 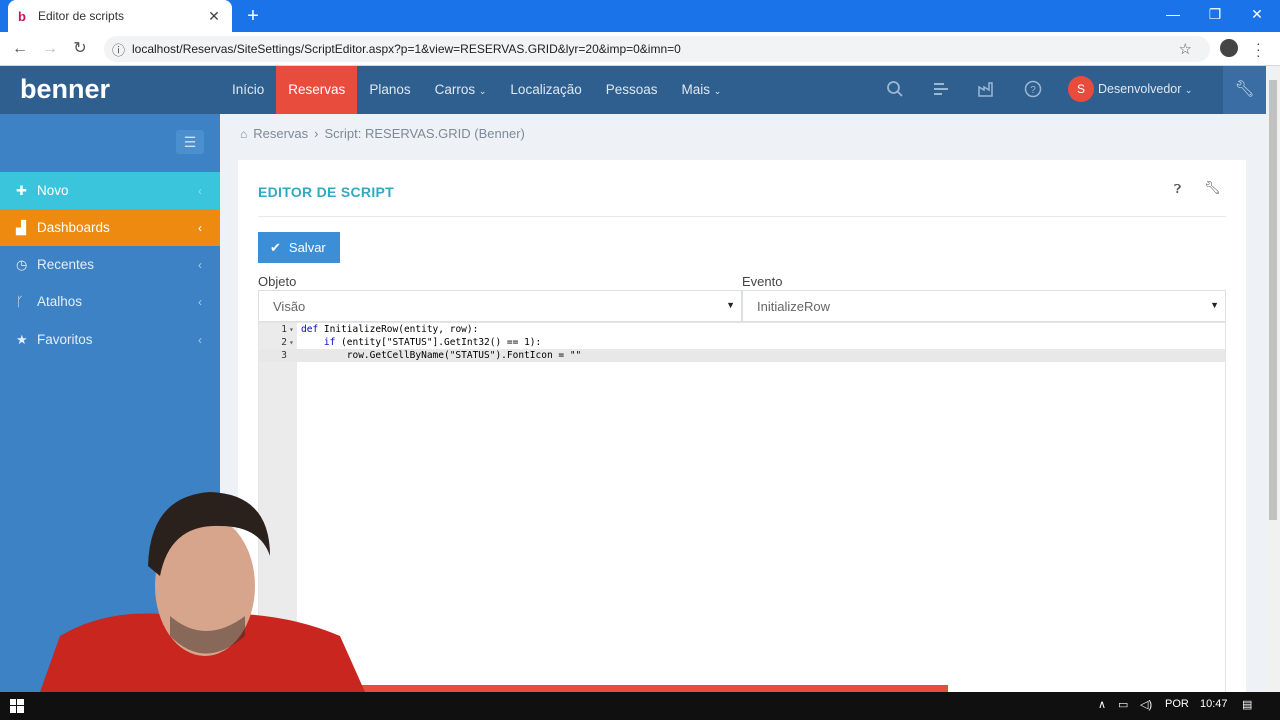 What do you see at coordinates (280, 133) in the screenshot?
I see `breadcrumb-reservas: Reservas` at bounding box center [280, 133].